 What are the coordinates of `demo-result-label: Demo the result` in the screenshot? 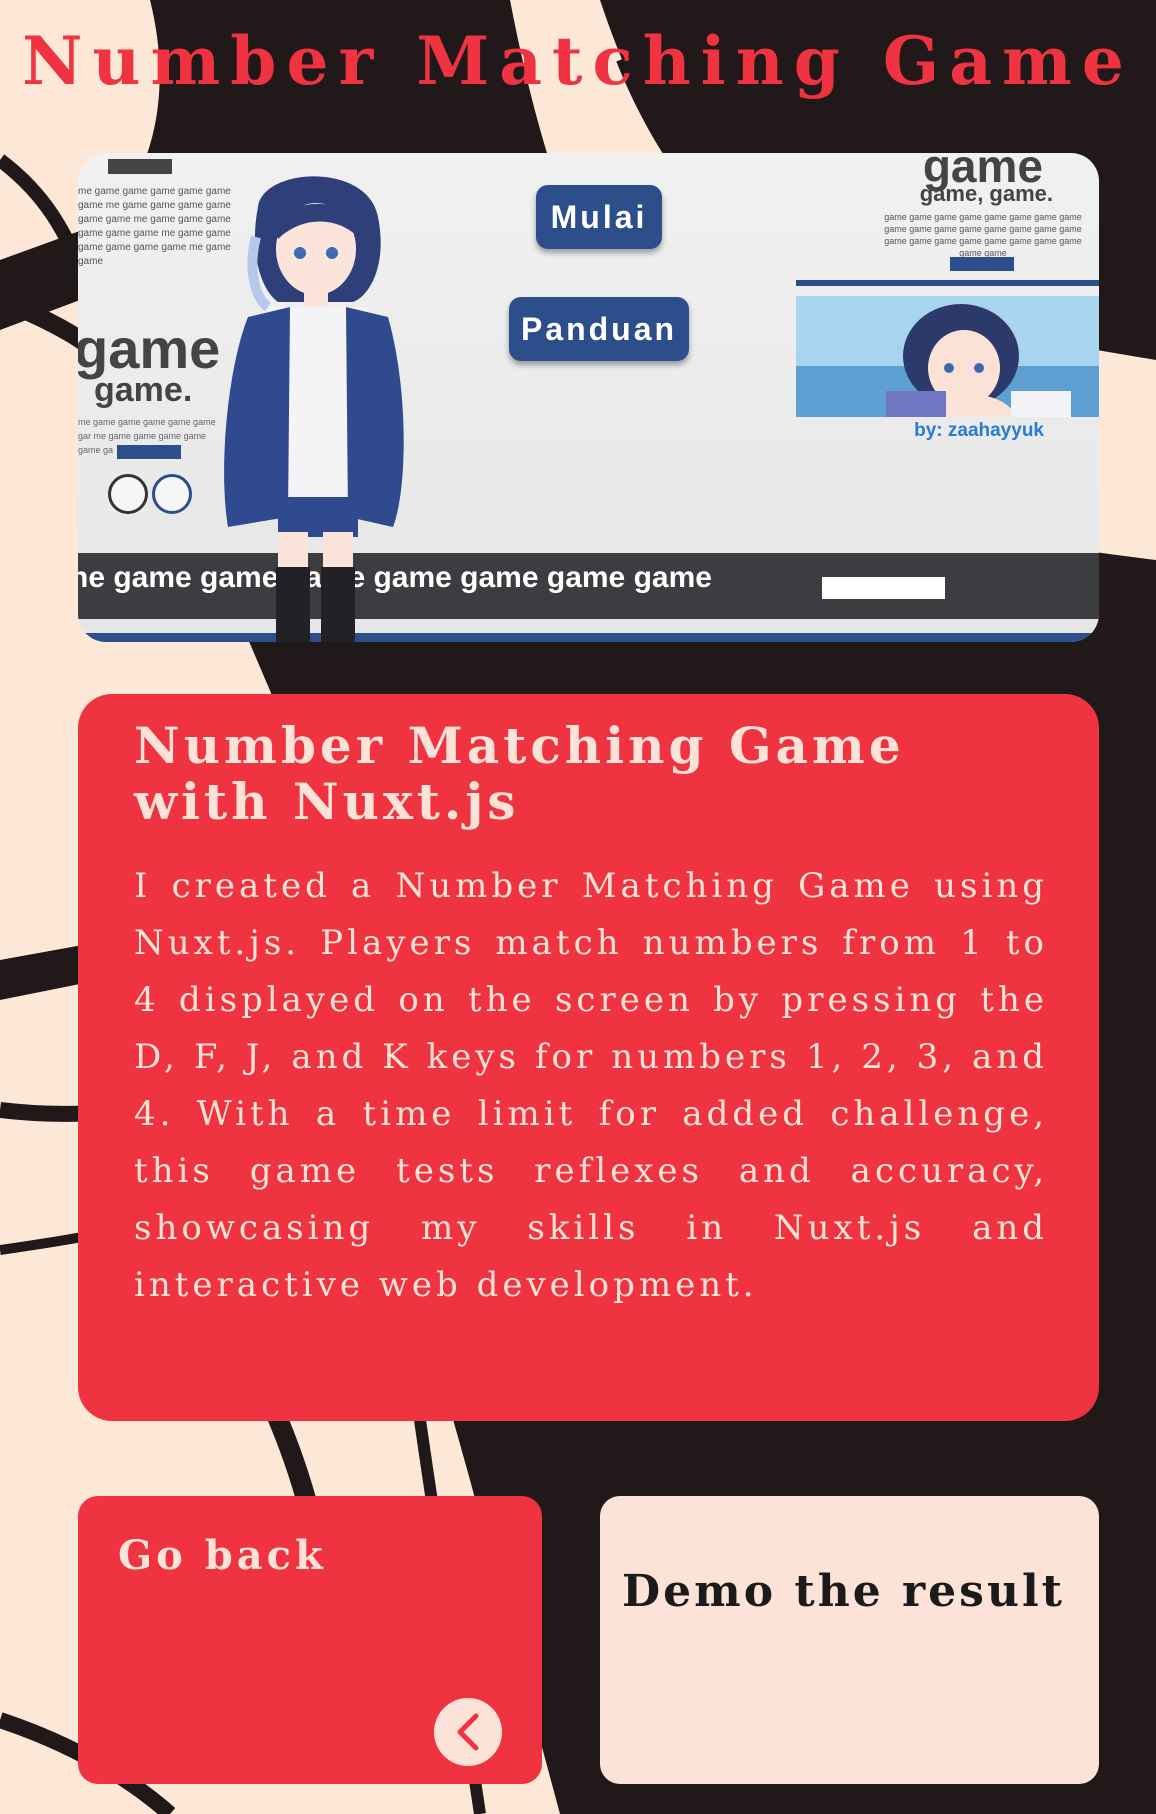 It's located at (843, 1591).